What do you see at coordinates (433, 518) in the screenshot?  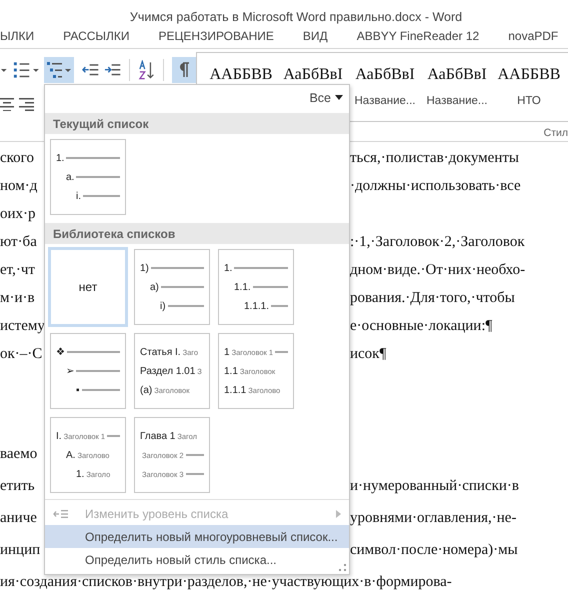 I see `document-text: уровнями·оглавления,·не-` at bounding box center [433, 518].